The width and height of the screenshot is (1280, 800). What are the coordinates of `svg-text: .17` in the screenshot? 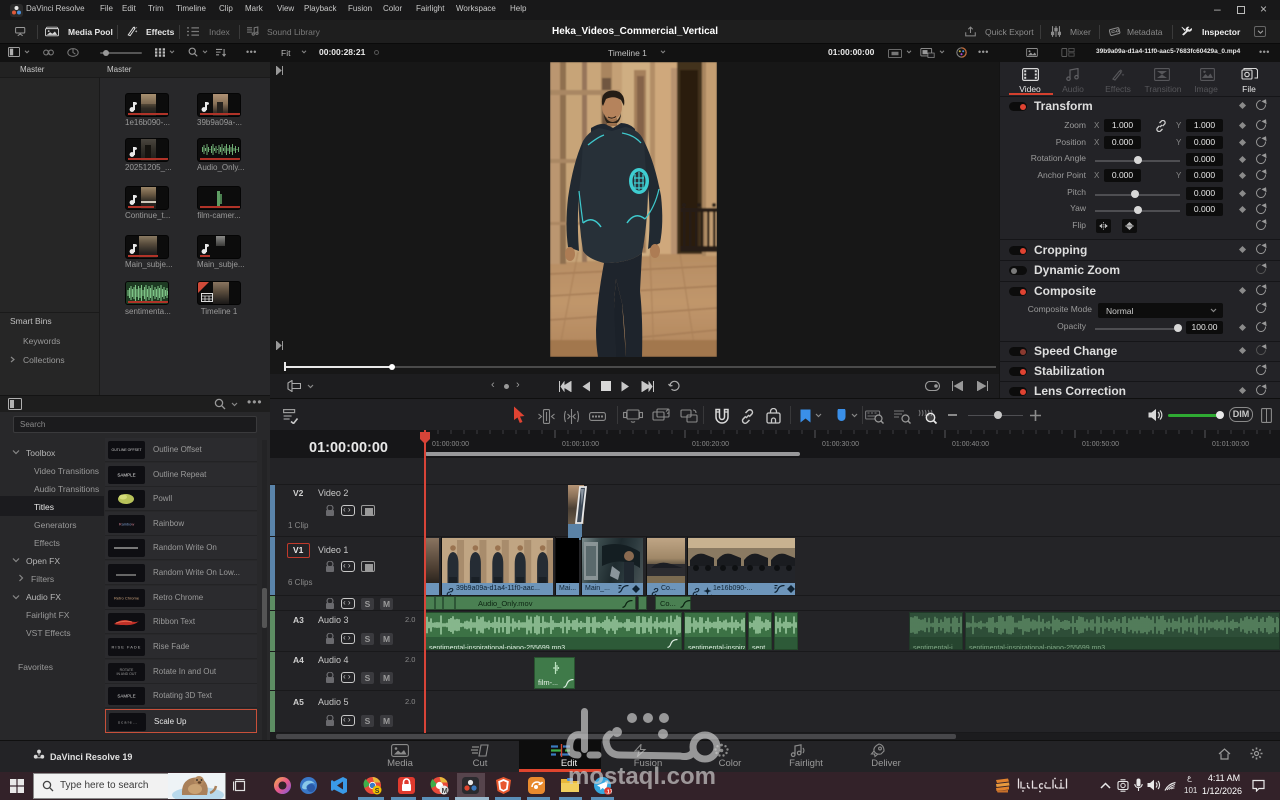 It's located at (608, 792).